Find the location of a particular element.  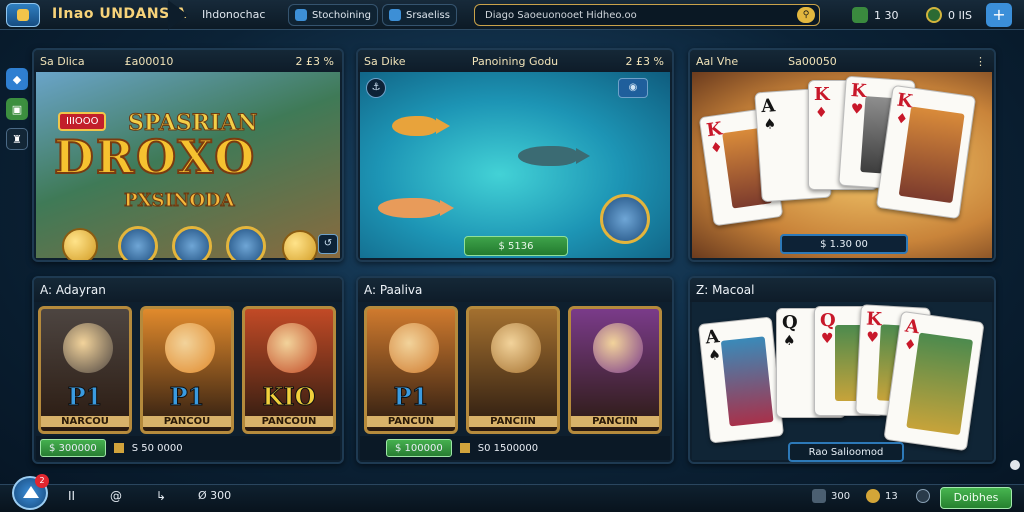

fishing-price-button: $ 5136 is located at coordinates (516, 246).